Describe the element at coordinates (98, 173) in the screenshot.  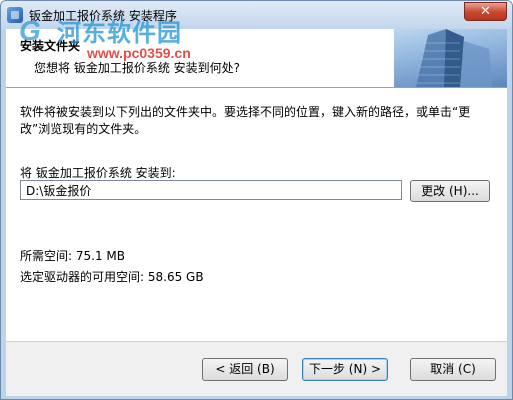
I see `install-location-label: 将 钣金加工报价系统 安装到:` at that location.